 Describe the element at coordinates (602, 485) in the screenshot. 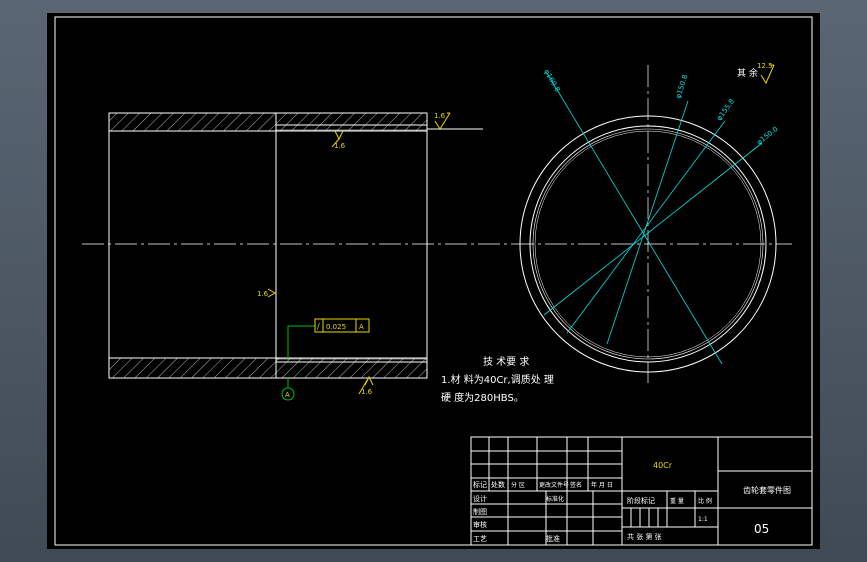

I see `tb-date: 年 月 日` at that location.